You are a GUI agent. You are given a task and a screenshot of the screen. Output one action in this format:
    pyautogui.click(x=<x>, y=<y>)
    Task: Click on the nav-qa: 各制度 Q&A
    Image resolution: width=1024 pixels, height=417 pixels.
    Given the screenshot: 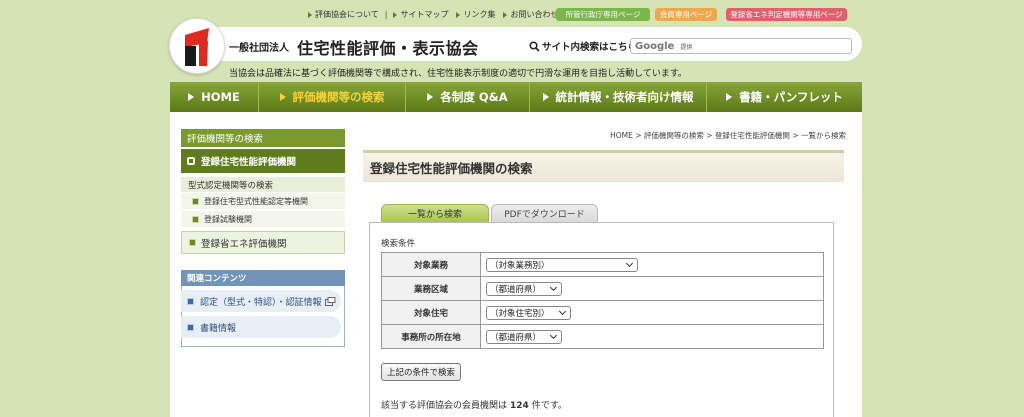 What is the action you would take?
    pyautogui.click(x=468, y=97)
    